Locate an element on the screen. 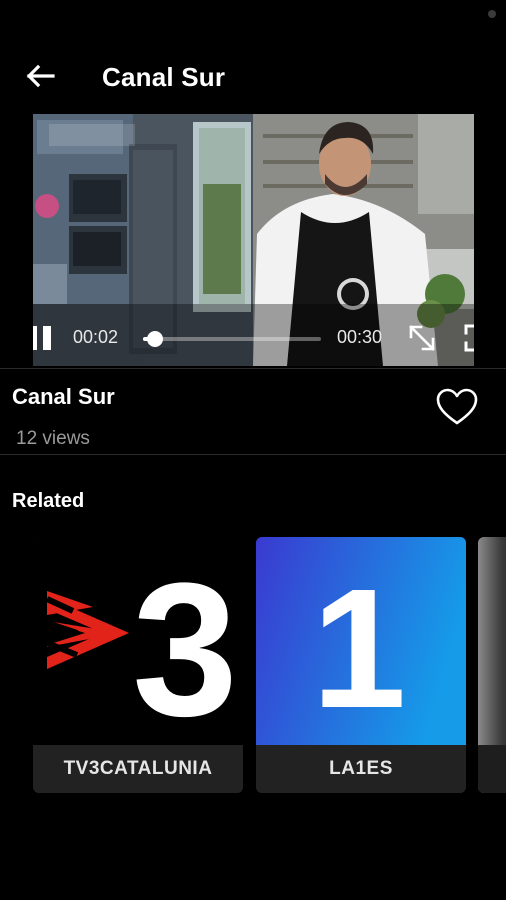 This screenshot has width=506, height=900. related-card-label: TV3CATALUNIA is located at coordinates (138, 769).